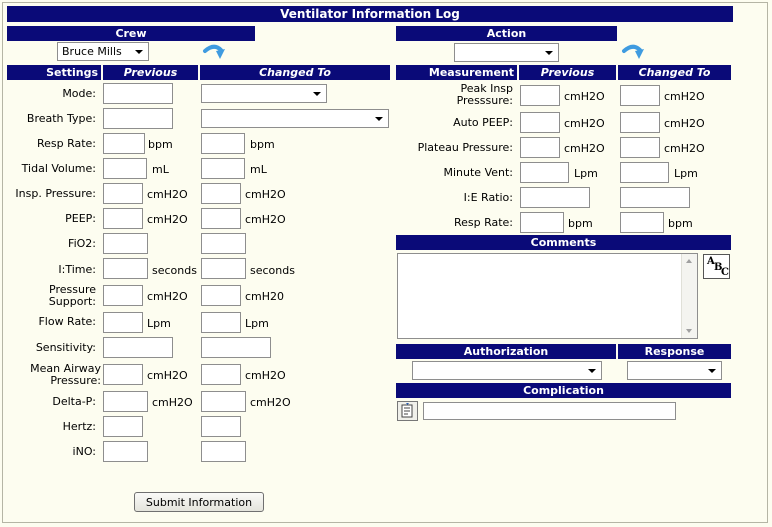 This screenshot has width=772, height=527. Describe the element at coordinates (640, 122) in the screenshot. I see `auto-peep-changed-input` at that location.